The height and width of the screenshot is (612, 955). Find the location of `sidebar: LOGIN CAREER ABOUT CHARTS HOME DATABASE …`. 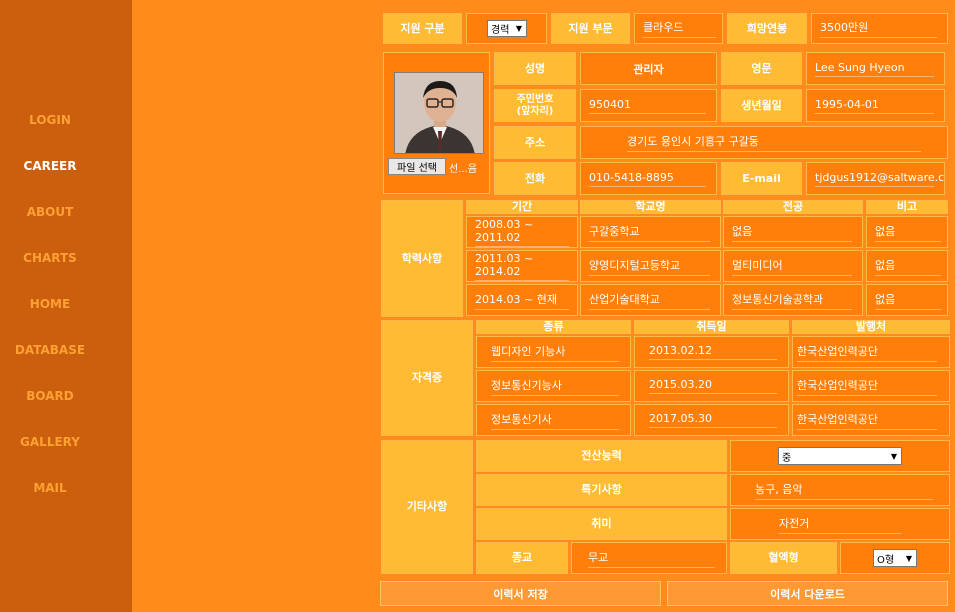

sidebar: LOGIN CAREER ABOUT CHARTS HOME DATABASE … is located at coordinates (66, 306).